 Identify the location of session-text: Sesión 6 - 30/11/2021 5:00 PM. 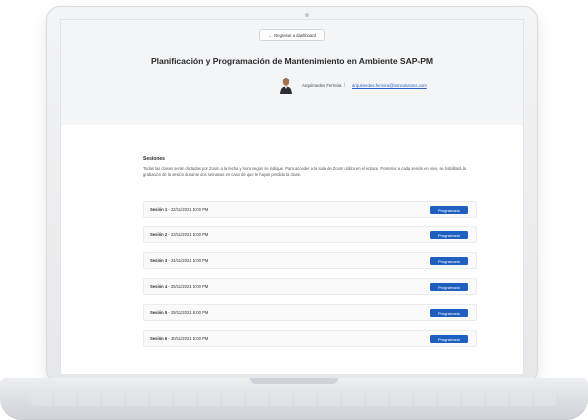
(179, 338).